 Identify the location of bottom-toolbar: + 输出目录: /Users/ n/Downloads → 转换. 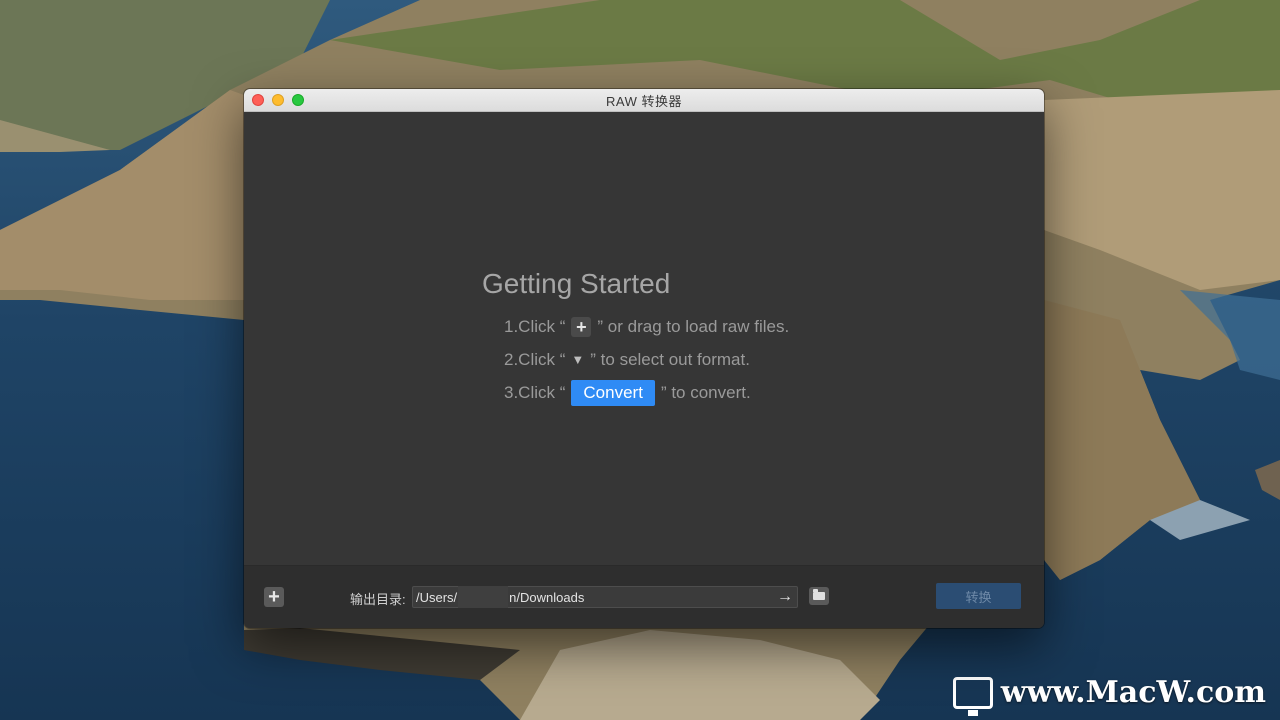
(644, 596).